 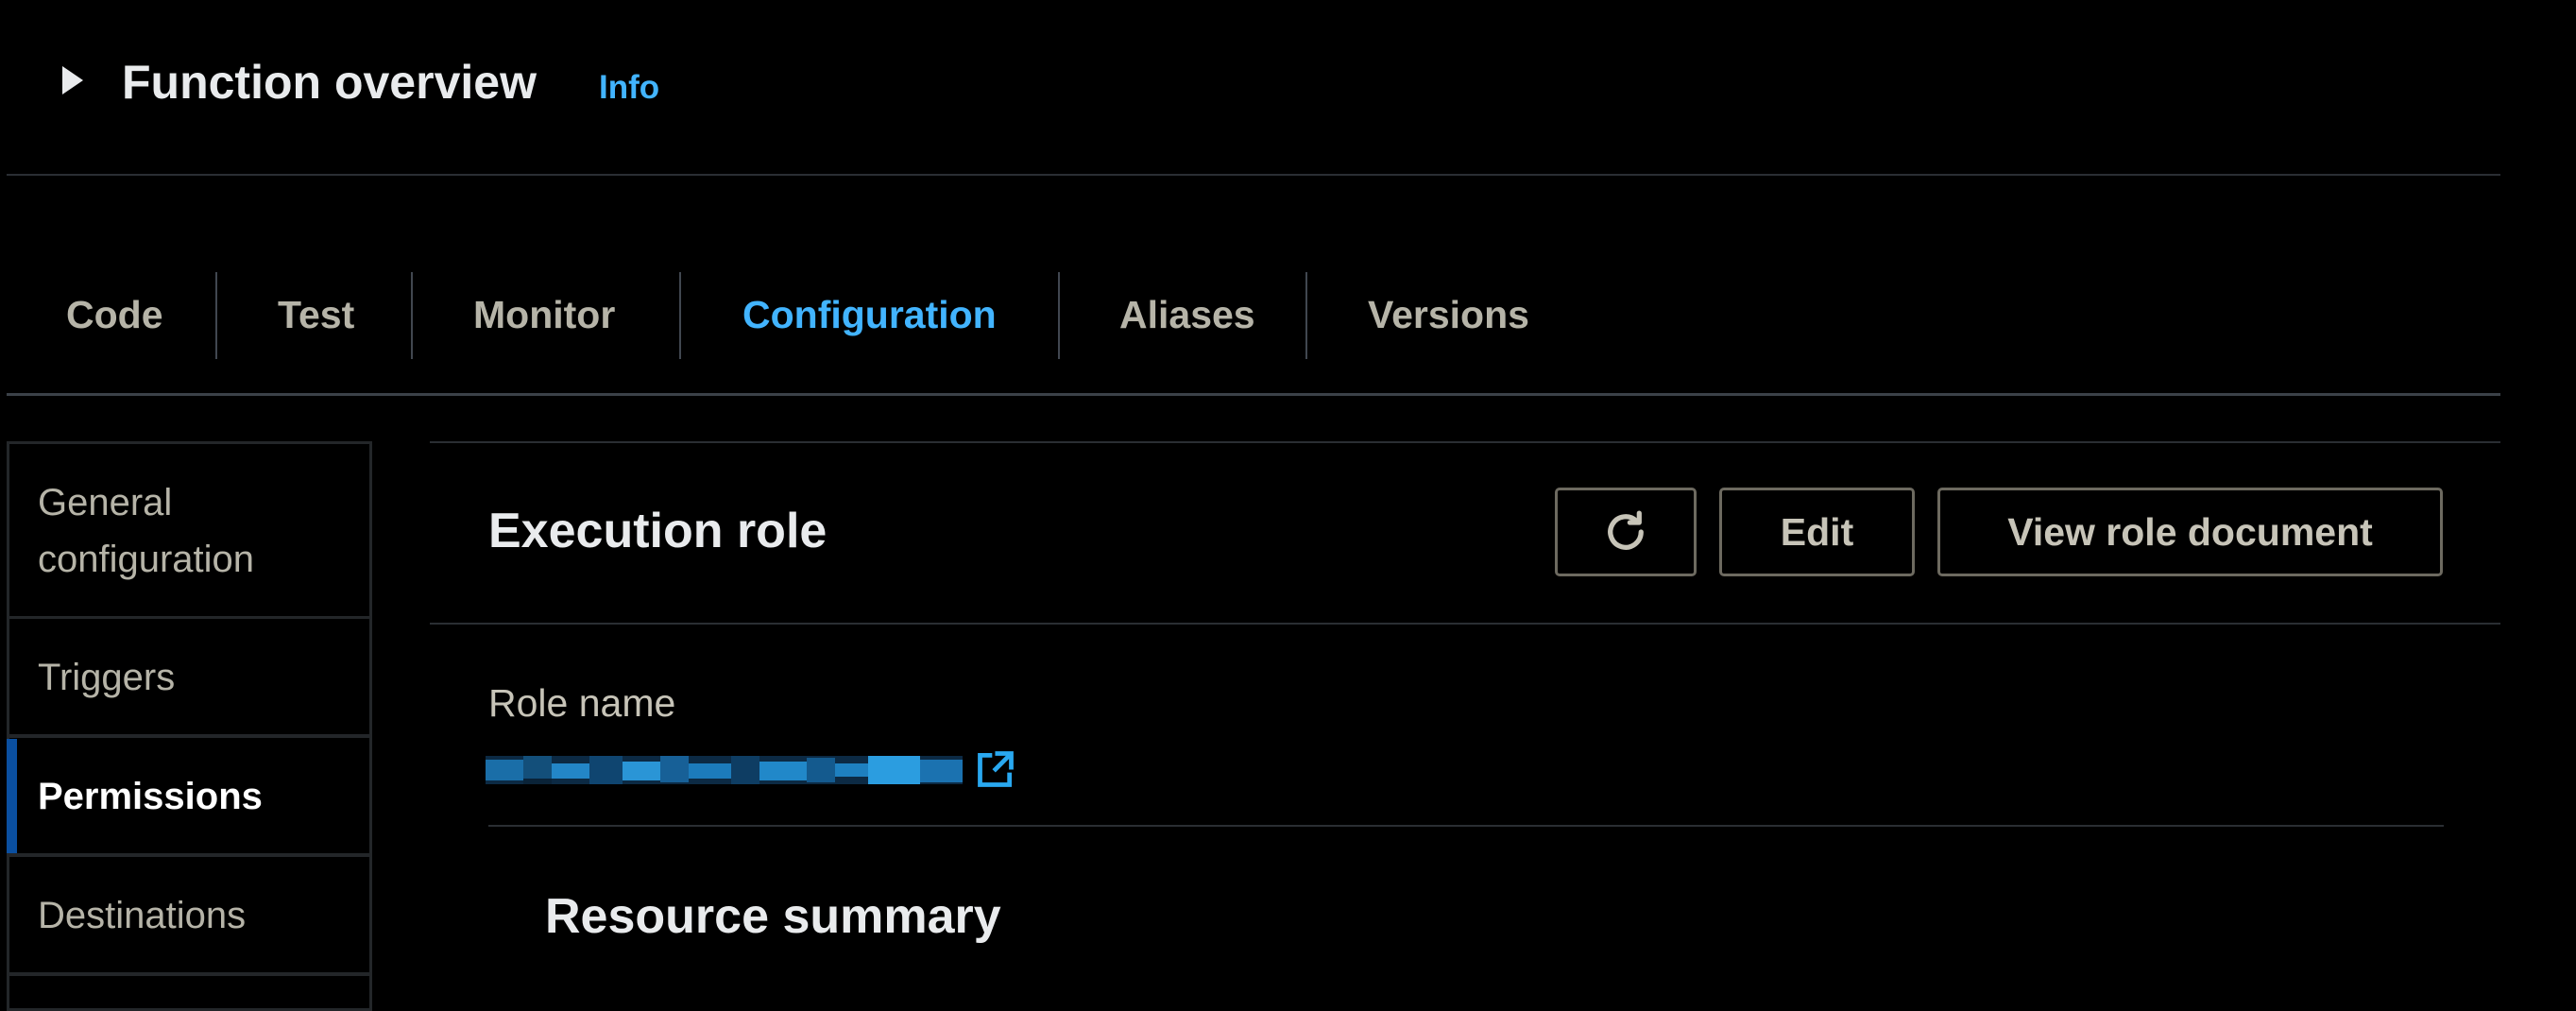 I want to click on refresh-icon, so click(x=1626, y=530).